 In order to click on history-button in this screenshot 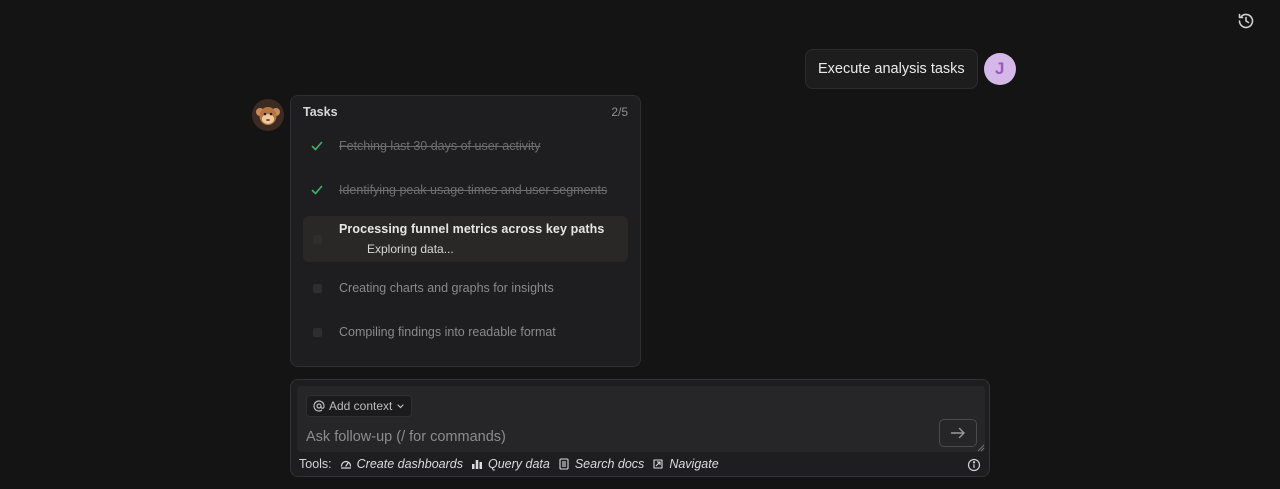, I will do `click(1246, 21)`.